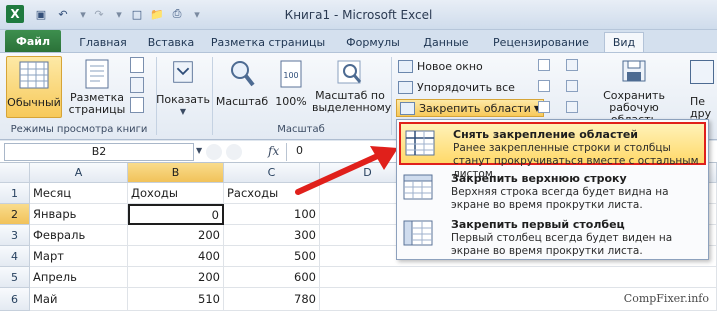 The image size is (717, 311). Describe the element at coordinates (137, 105) in the screenshot. I see `full-screen-icon` at that location.